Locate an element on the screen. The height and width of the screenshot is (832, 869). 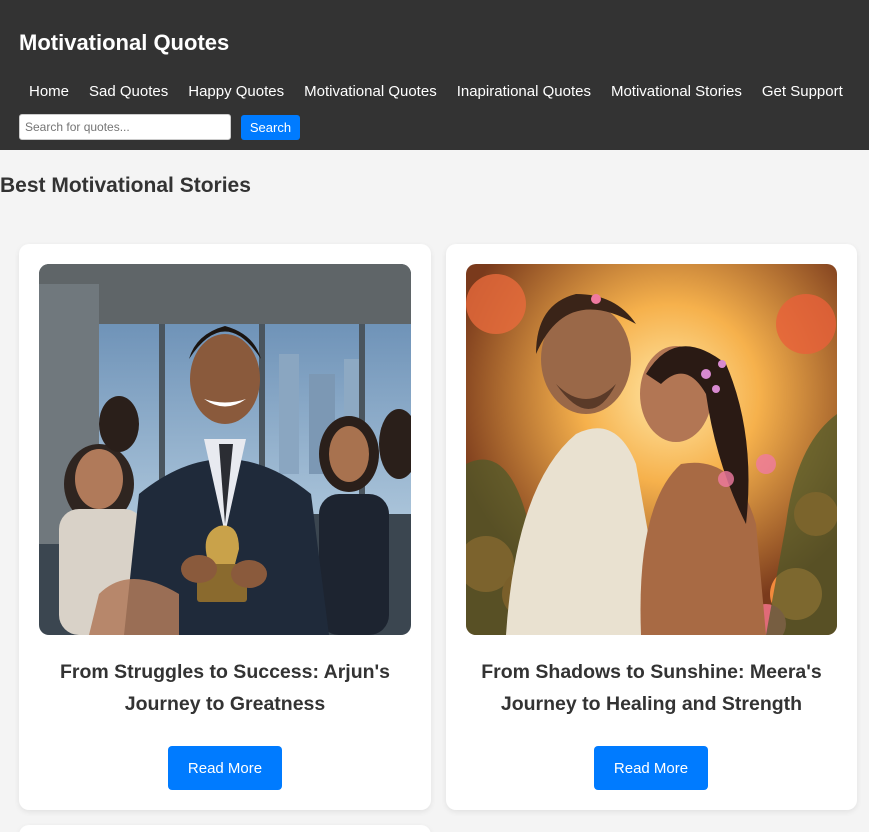
nav-motivational-stories: Motivational Stories is located at coordinates (676, 92).